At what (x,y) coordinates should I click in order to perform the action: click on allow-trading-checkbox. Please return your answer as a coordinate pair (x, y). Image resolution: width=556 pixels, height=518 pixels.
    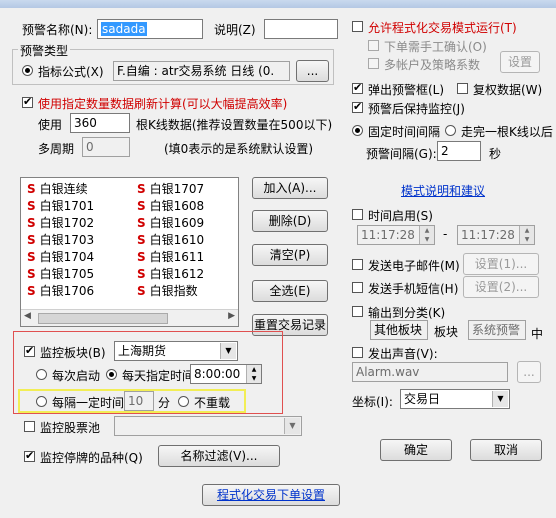
    Looking at the image, I should click on (357, 26).